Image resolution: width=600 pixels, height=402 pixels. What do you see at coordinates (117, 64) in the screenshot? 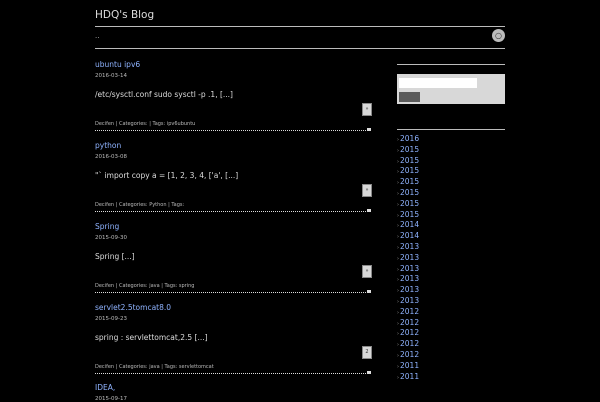
I see `post-title-link: ubuntu ipv6` at bounding box center [117, 64].